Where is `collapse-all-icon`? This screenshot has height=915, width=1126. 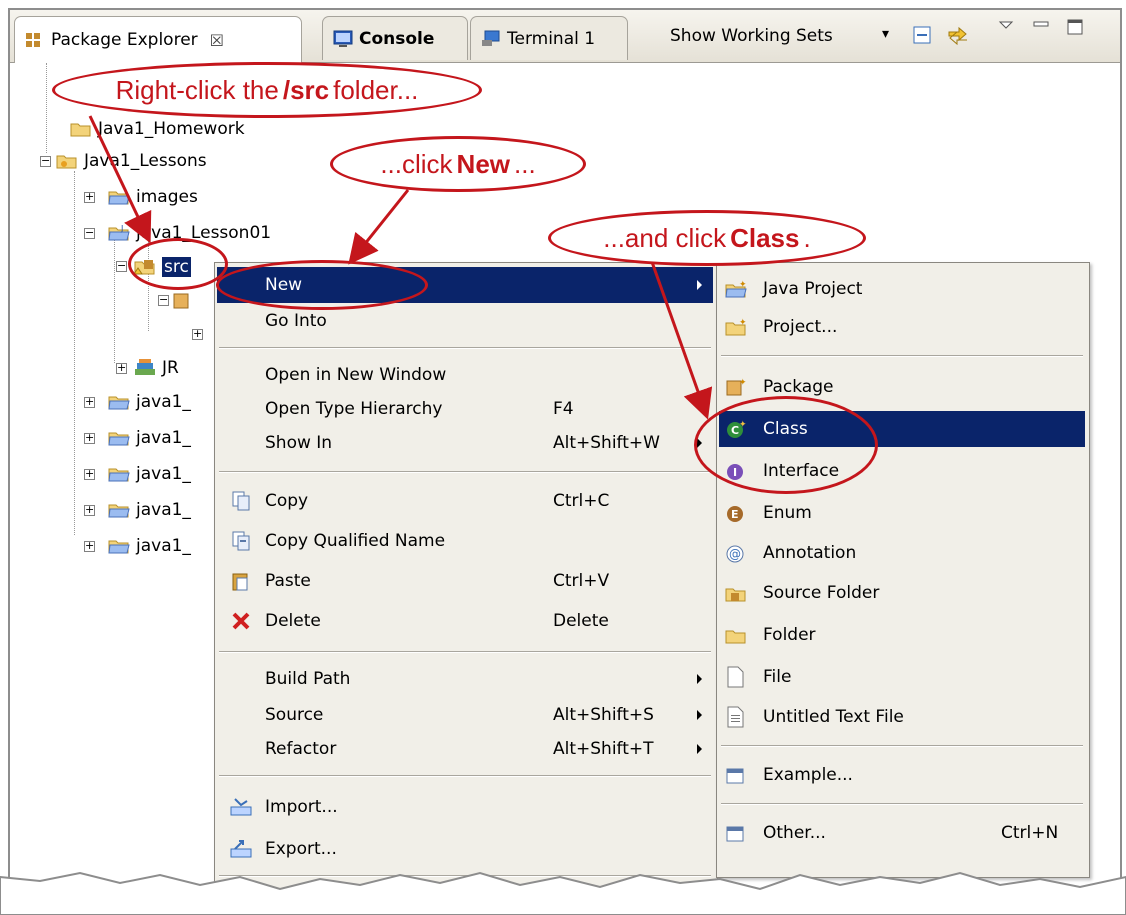 collapse-all-icon is located at coordinates (923, 35).